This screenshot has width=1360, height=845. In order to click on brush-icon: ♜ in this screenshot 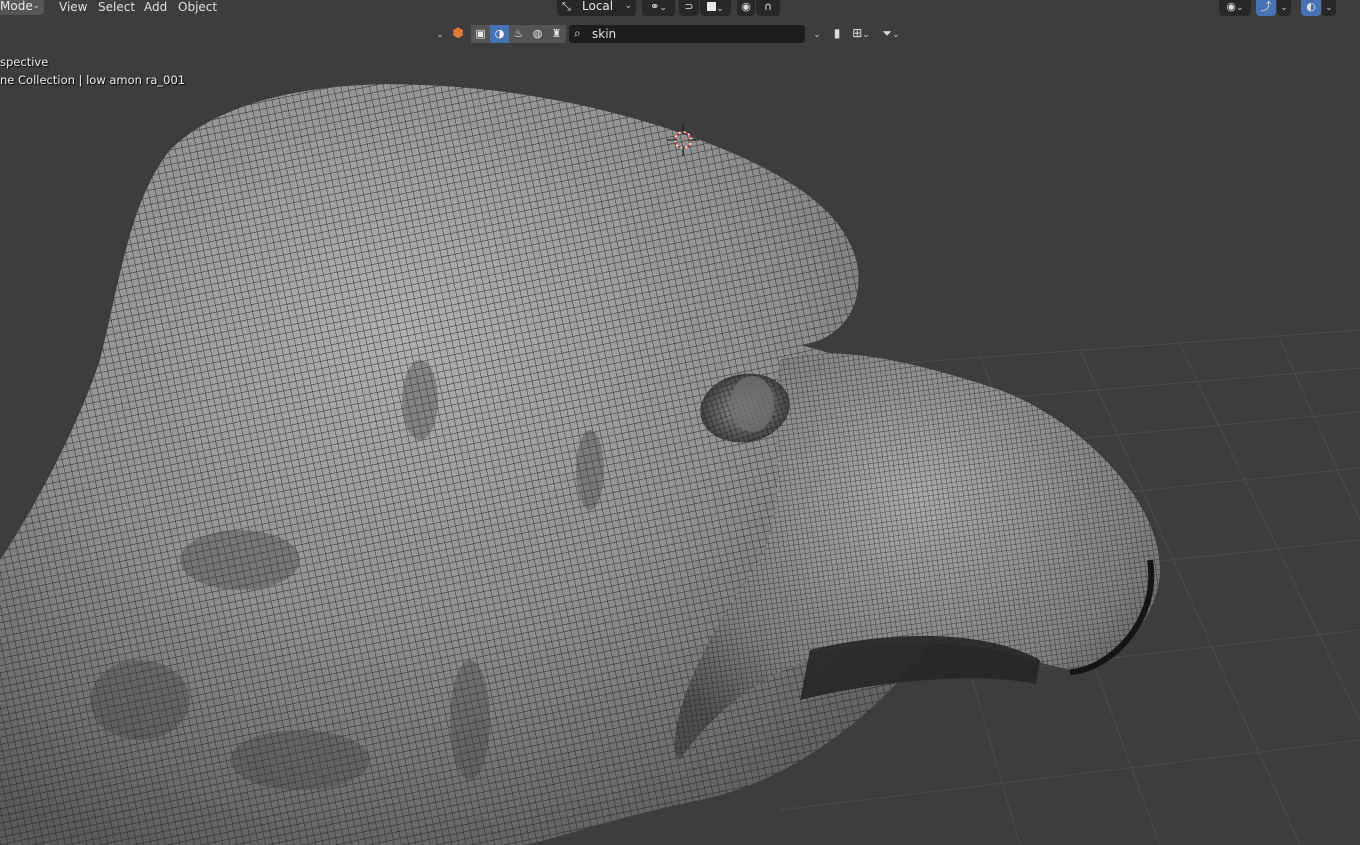, I will do `click(556, 33)`.